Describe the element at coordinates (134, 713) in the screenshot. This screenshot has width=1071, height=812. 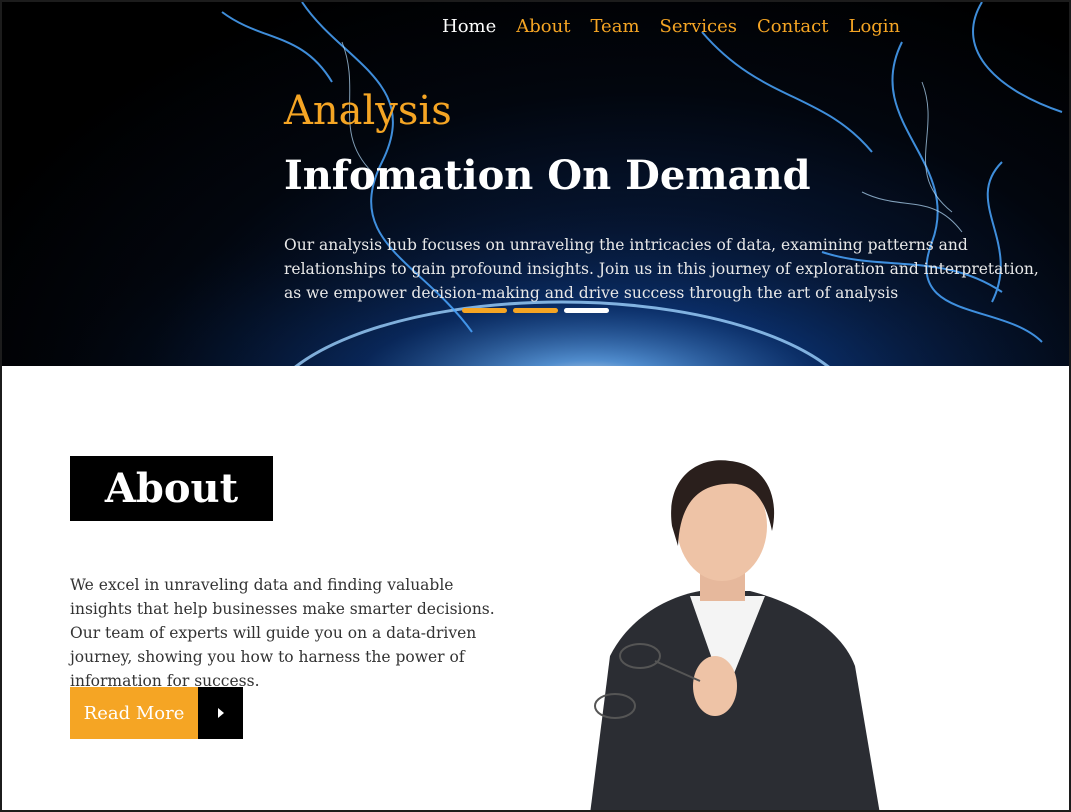
I see `read-more-label: Read More` at that location.